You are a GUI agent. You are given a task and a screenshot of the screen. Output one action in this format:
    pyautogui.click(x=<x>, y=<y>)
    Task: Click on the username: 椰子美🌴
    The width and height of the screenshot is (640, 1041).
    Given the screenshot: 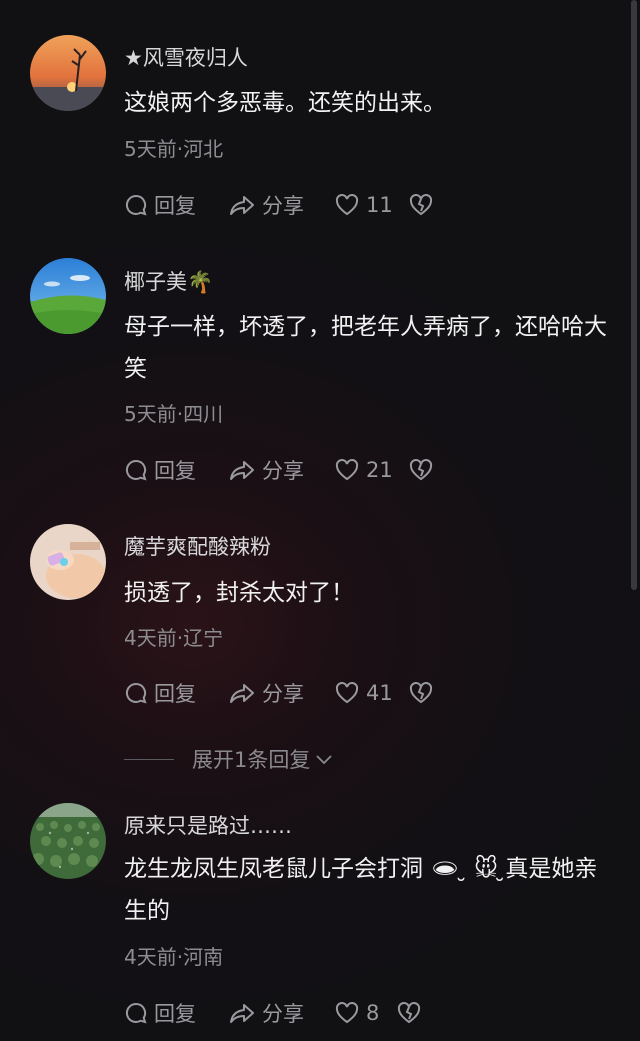 What is the action you would take?
    pyautogui.click(x=168, y=281)
    